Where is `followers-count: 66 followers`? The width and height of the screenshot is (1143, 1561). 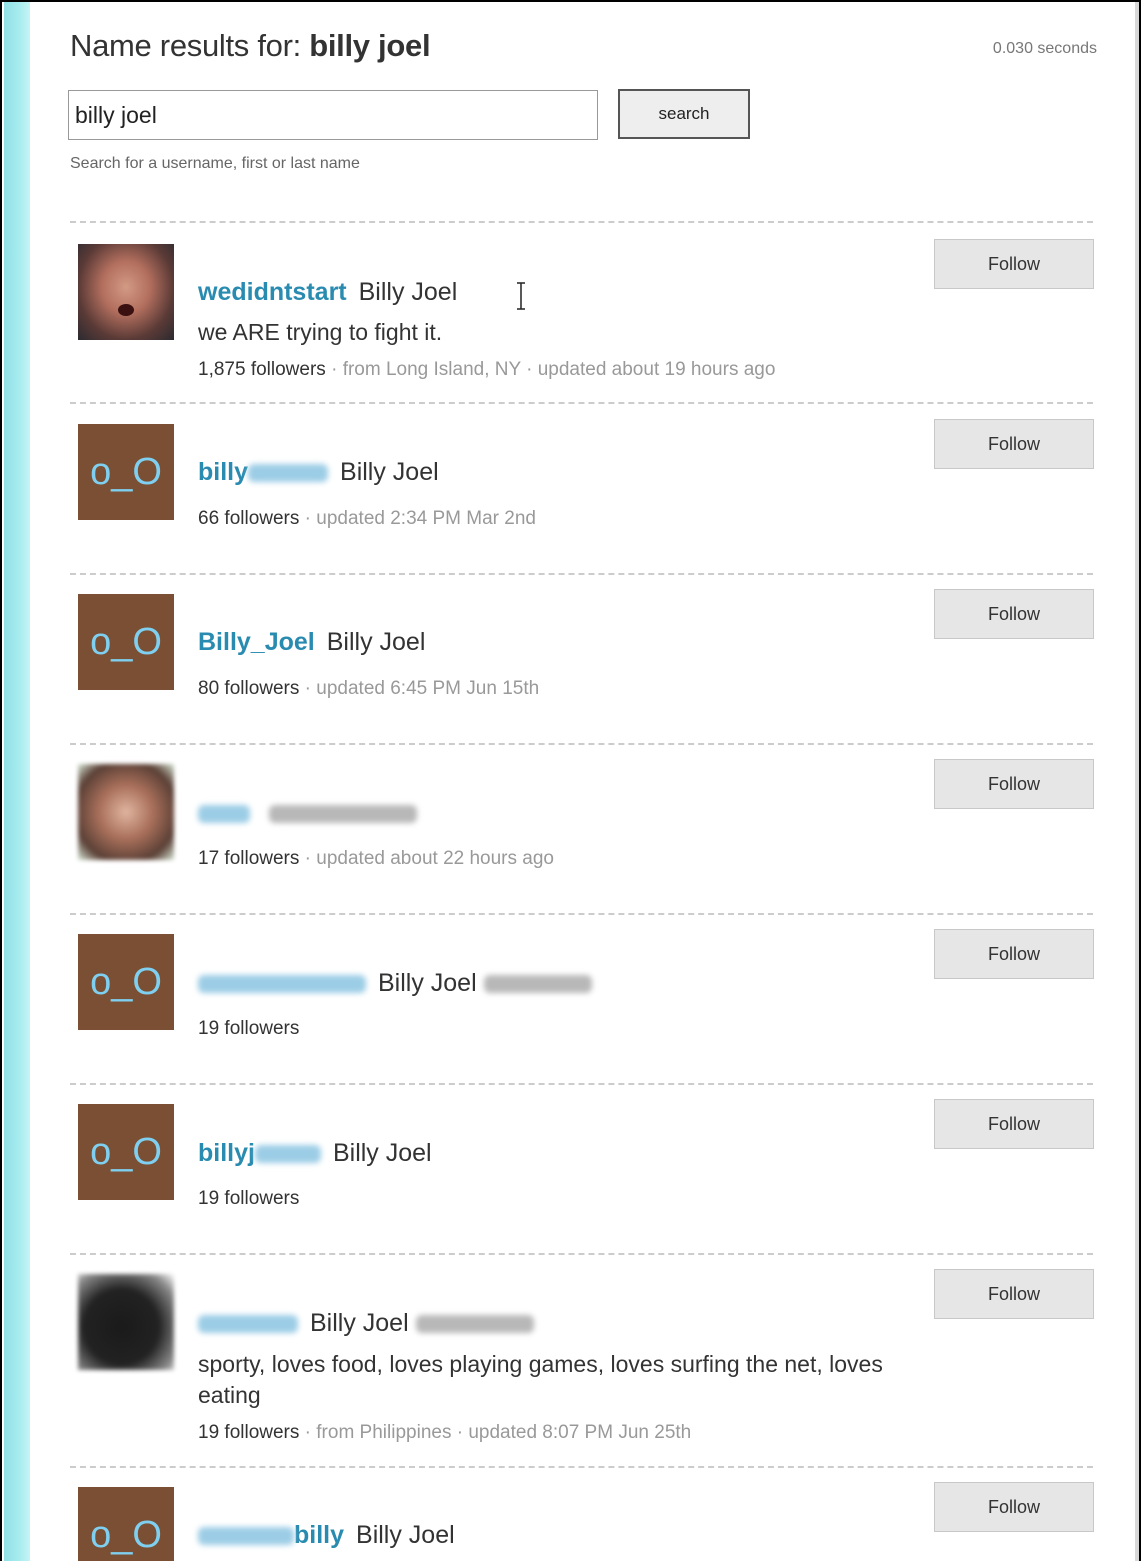
followers-count: 66 followers is located at coordinates (249, 518).